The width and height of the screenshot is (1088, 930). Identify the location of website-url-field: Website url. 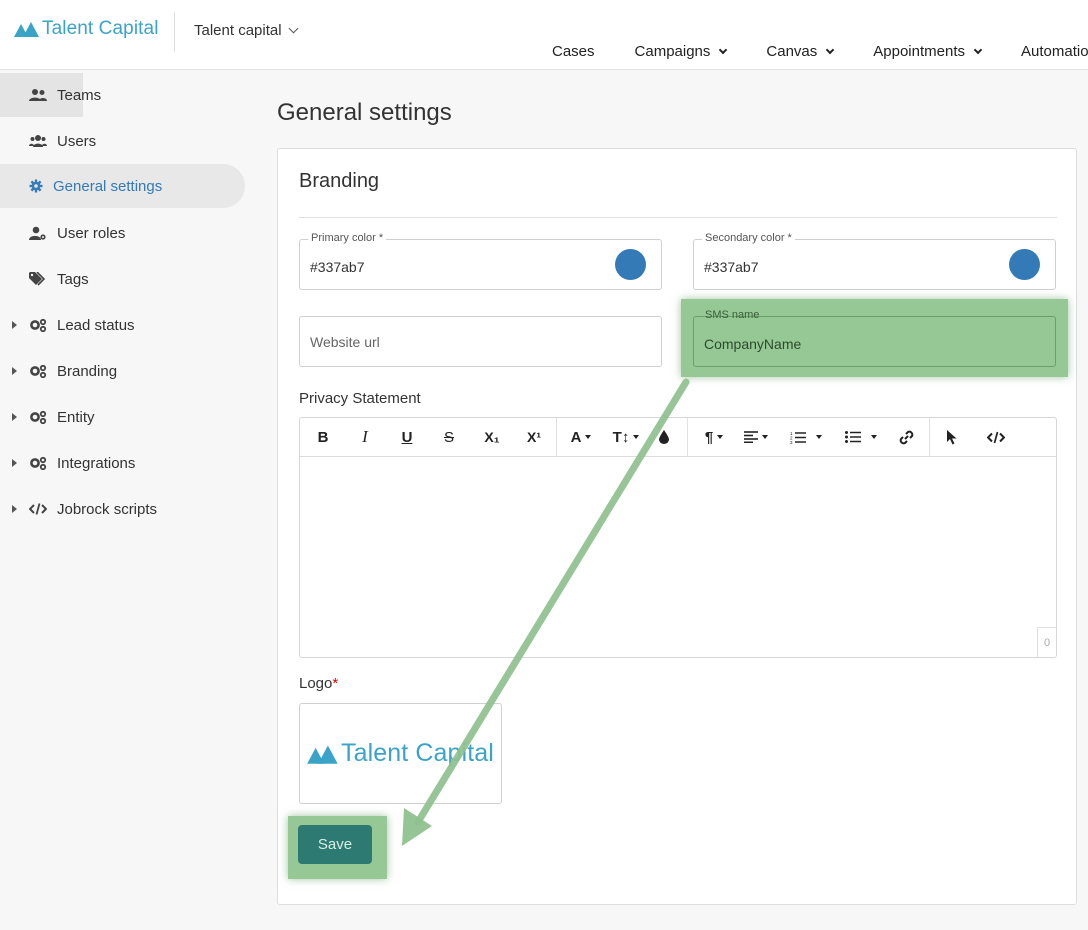
(480, 341).